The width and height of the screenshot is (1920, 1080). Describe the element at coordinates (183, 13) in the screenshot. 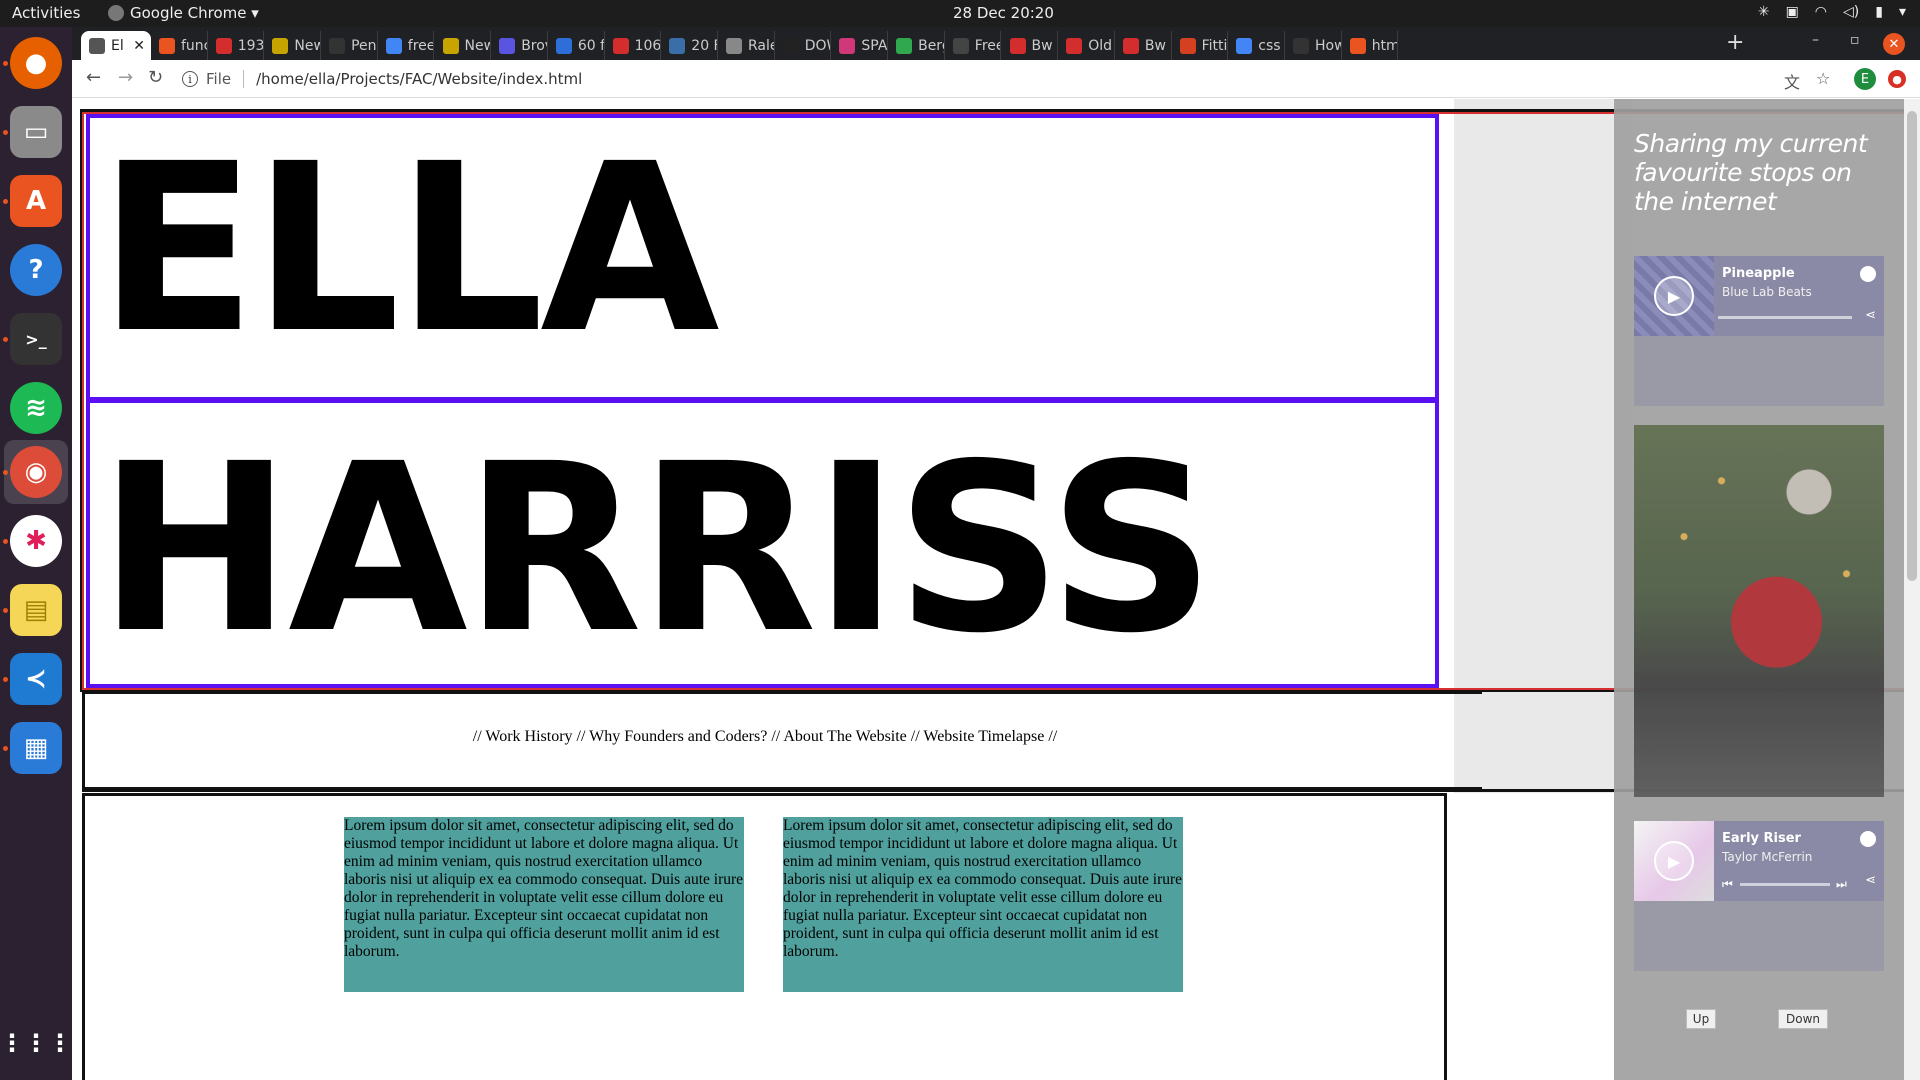

I see `app-menu: Google Chrome ▾` at that location.